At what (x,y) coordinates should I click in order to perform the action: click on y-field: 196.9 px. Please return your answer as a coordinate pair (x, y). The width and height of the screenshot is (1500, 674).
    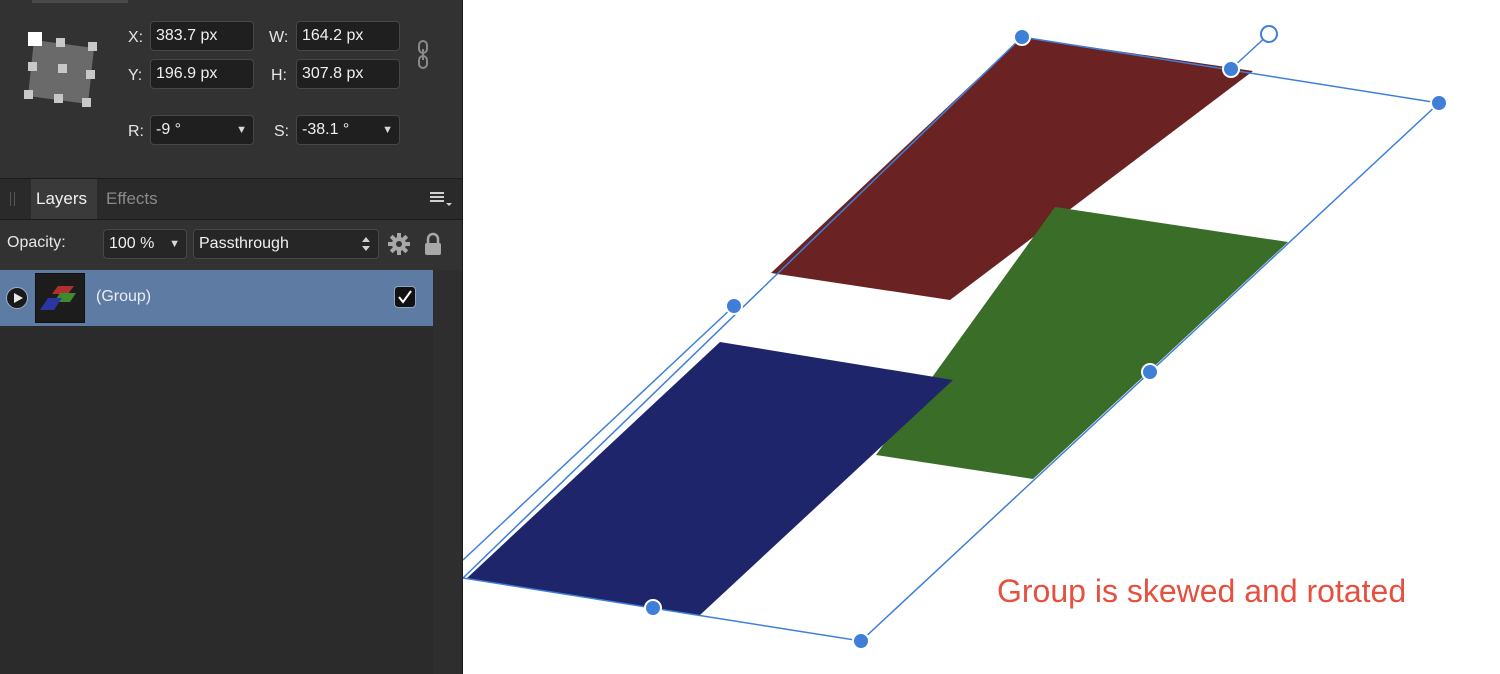
    Looking at the image, I should click on (202, 74).